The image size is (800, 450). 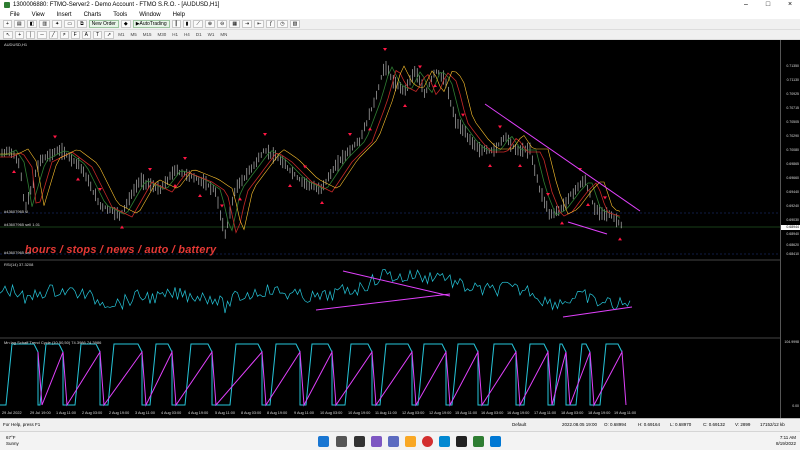 I want to click on fibonacci-icon: F, so click(x=75, y=34).